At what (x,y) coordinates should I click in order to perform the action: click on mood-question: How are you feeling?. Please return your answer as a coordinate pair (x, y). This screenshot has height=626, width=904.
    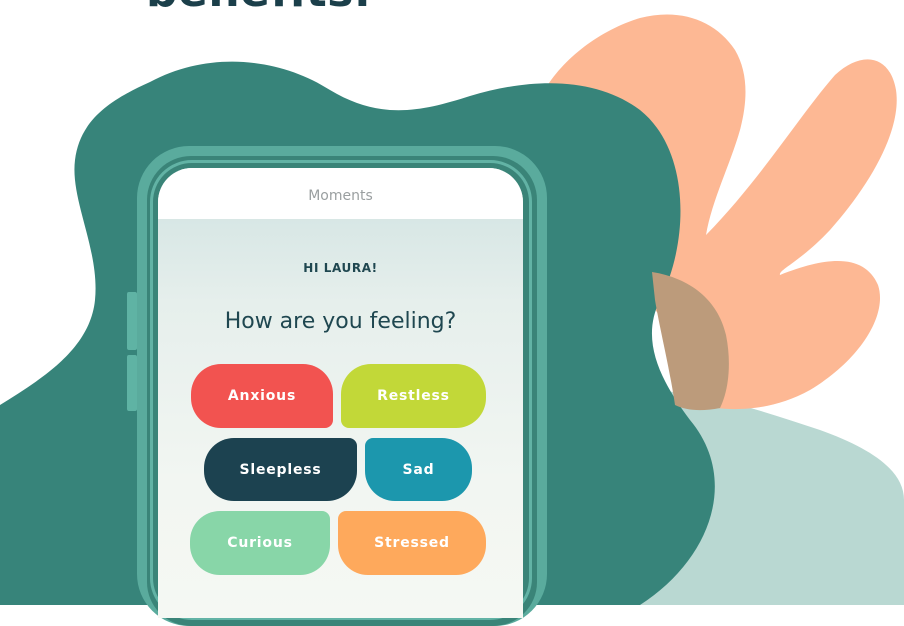
    Looking at the image, I should click on (340, 321).